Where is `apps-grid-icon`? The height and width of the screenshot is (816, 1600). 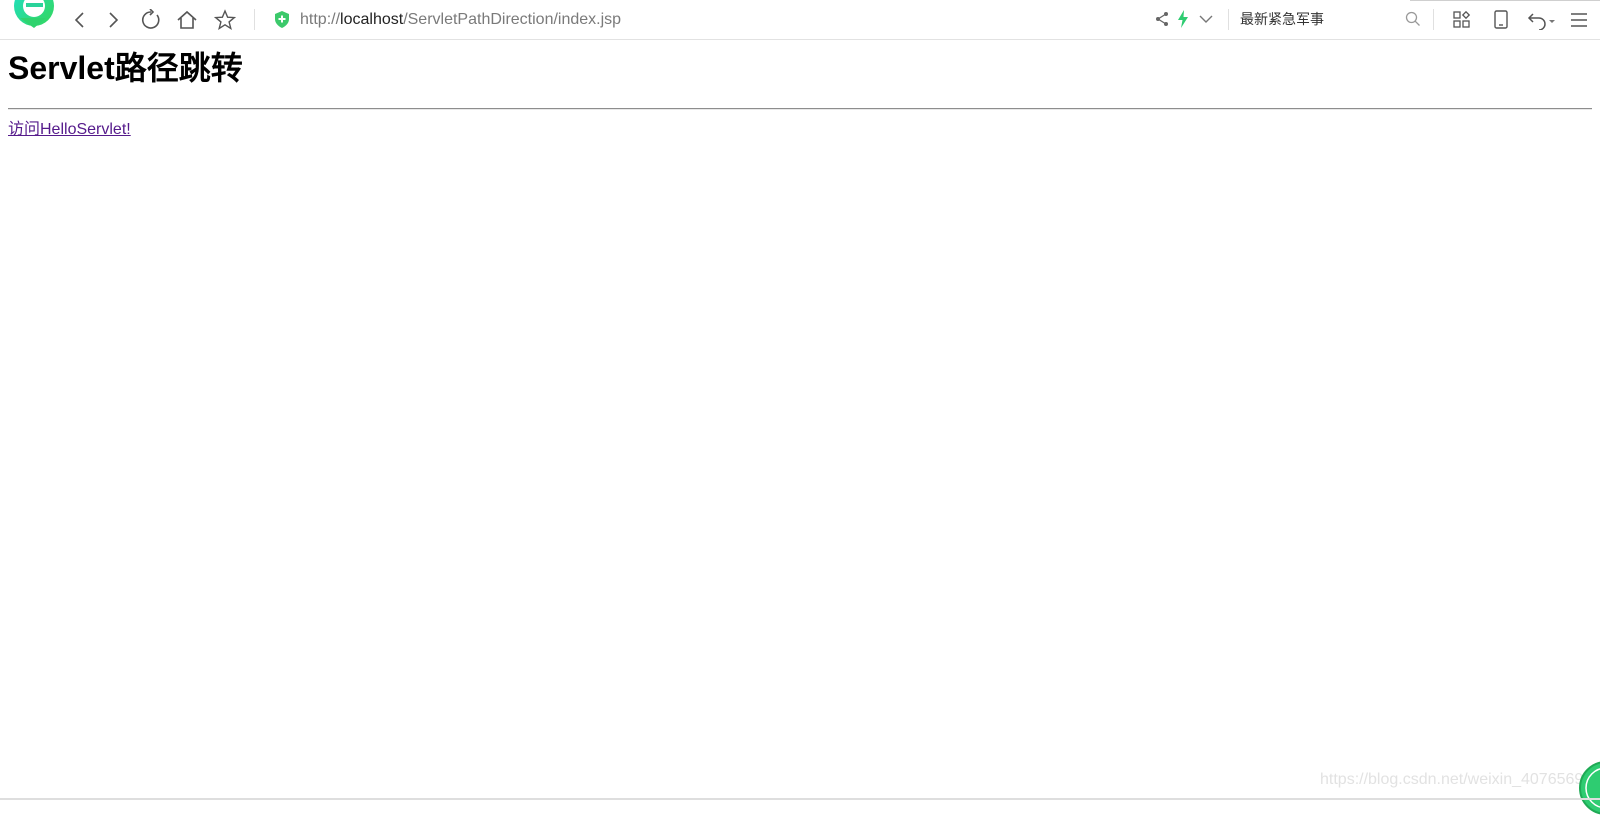
apps-grid-icon is located at coordinates (1462, 19).